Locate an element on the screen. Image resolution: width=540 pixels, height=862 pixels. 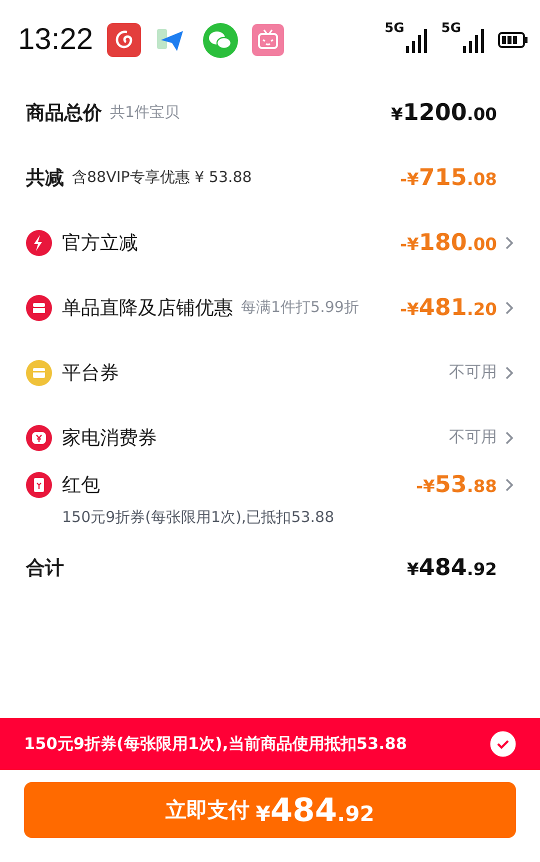
amount: -¥481.20 is located at coordinates (448, 307).